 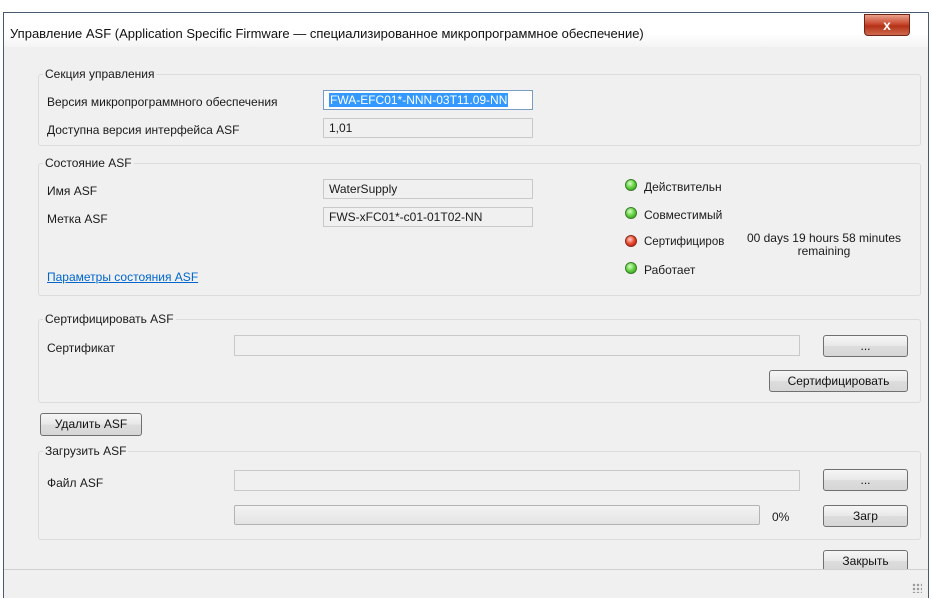 I want to click on interface-version-label: Доступна версия интерфейса ASF, so click(x=143, y=130).